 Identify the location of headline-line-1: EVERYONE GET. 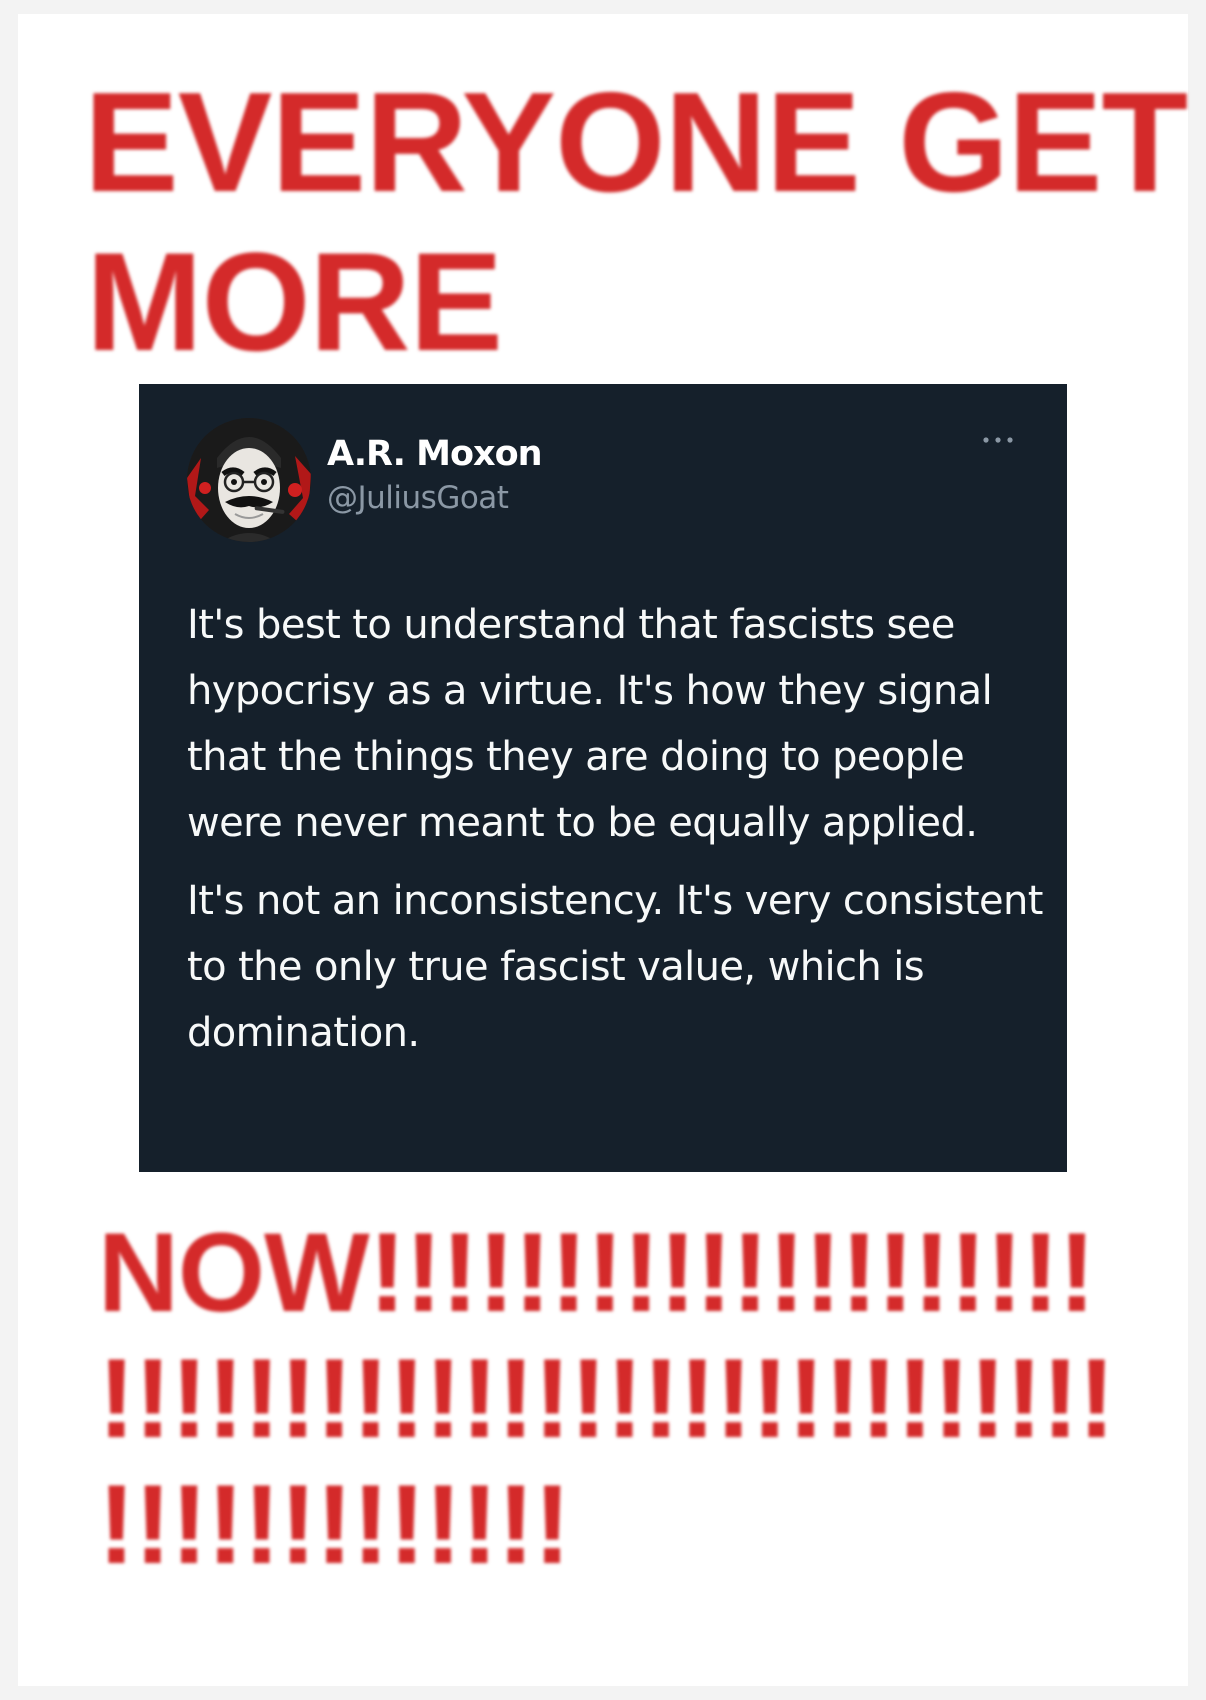
(636, 142).